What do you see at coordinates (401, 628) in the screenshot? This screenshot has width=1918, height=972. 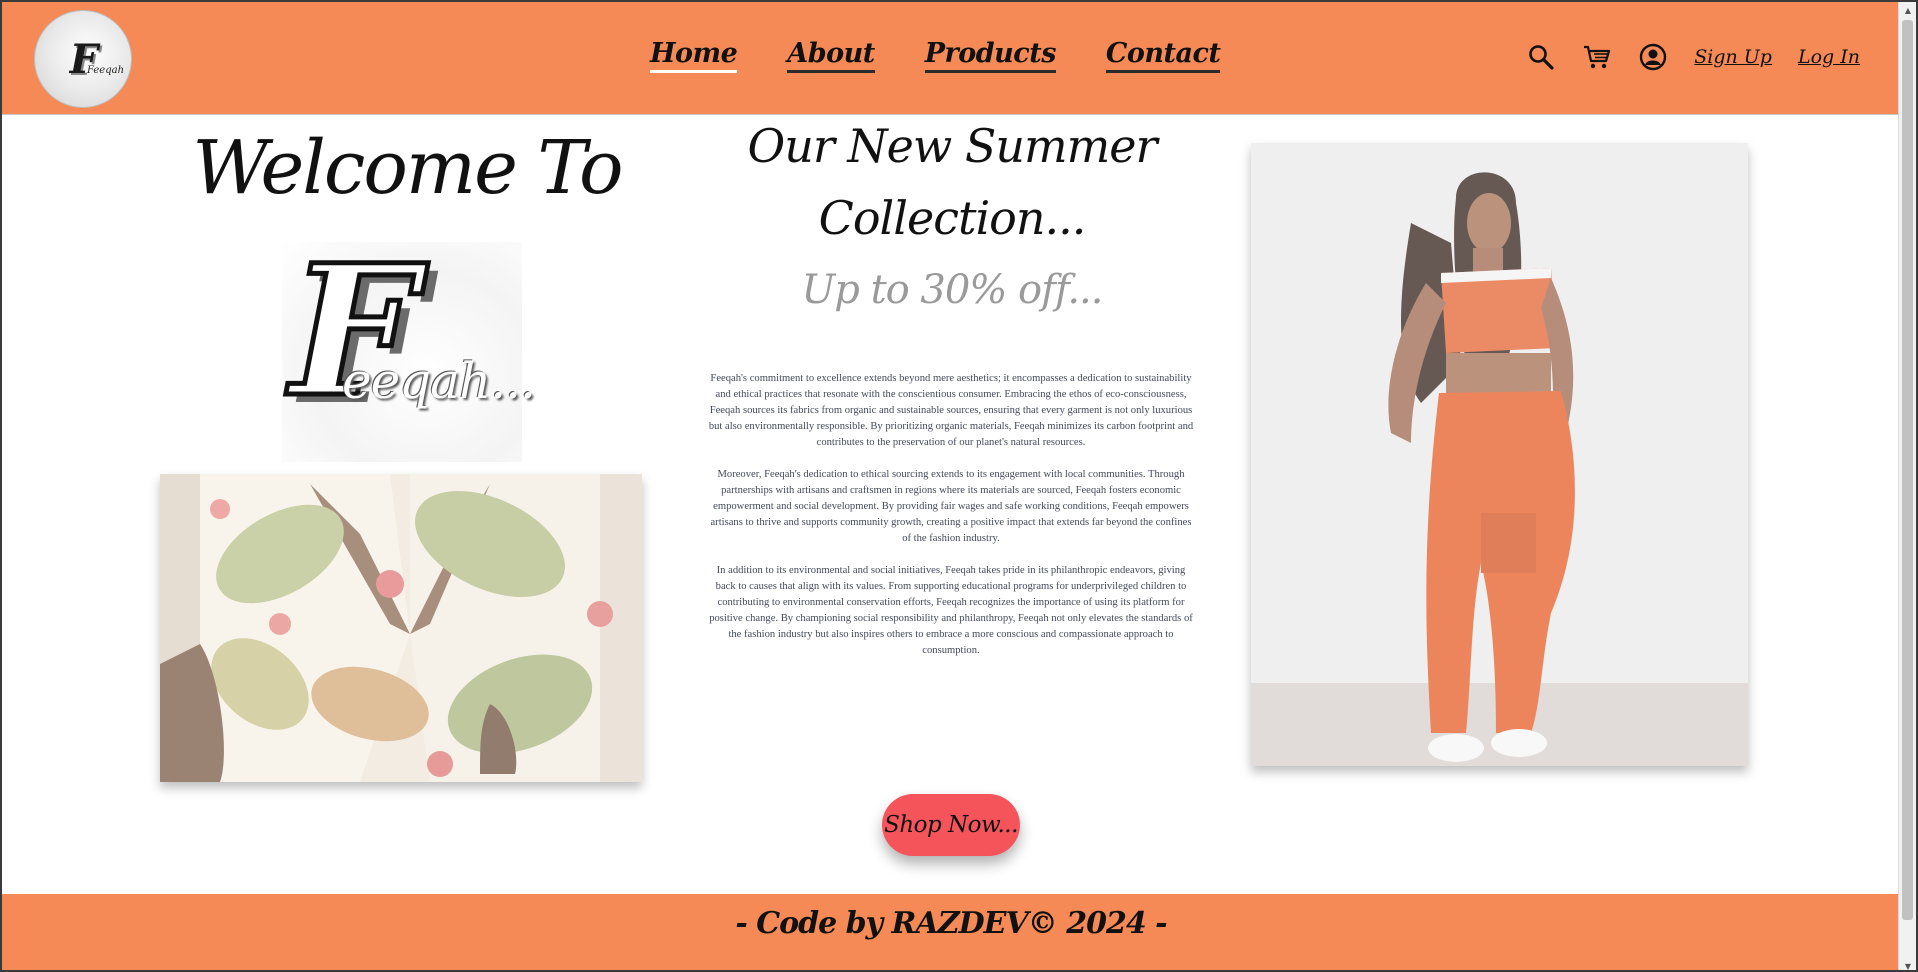 I see `tropical-shirt-photo` at bounding box center [401, 628].